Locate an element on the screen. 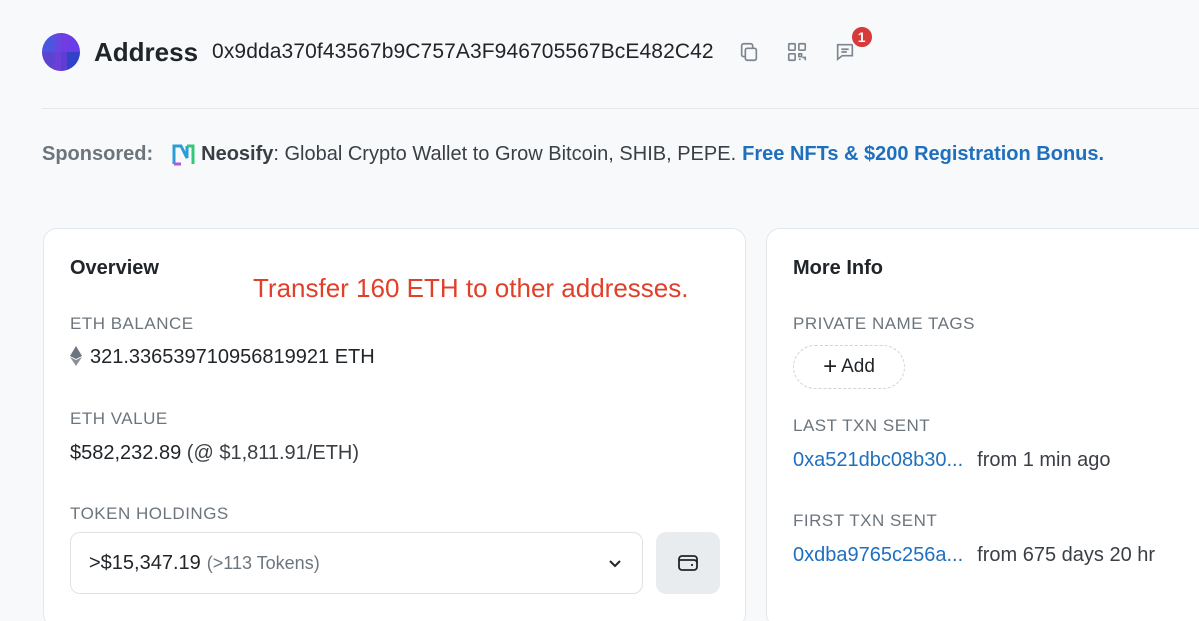 The height and width of the screenshot is (621, 1199). first-txn-age: from 675 days 20 hr is located at coordinates (1066, 555).